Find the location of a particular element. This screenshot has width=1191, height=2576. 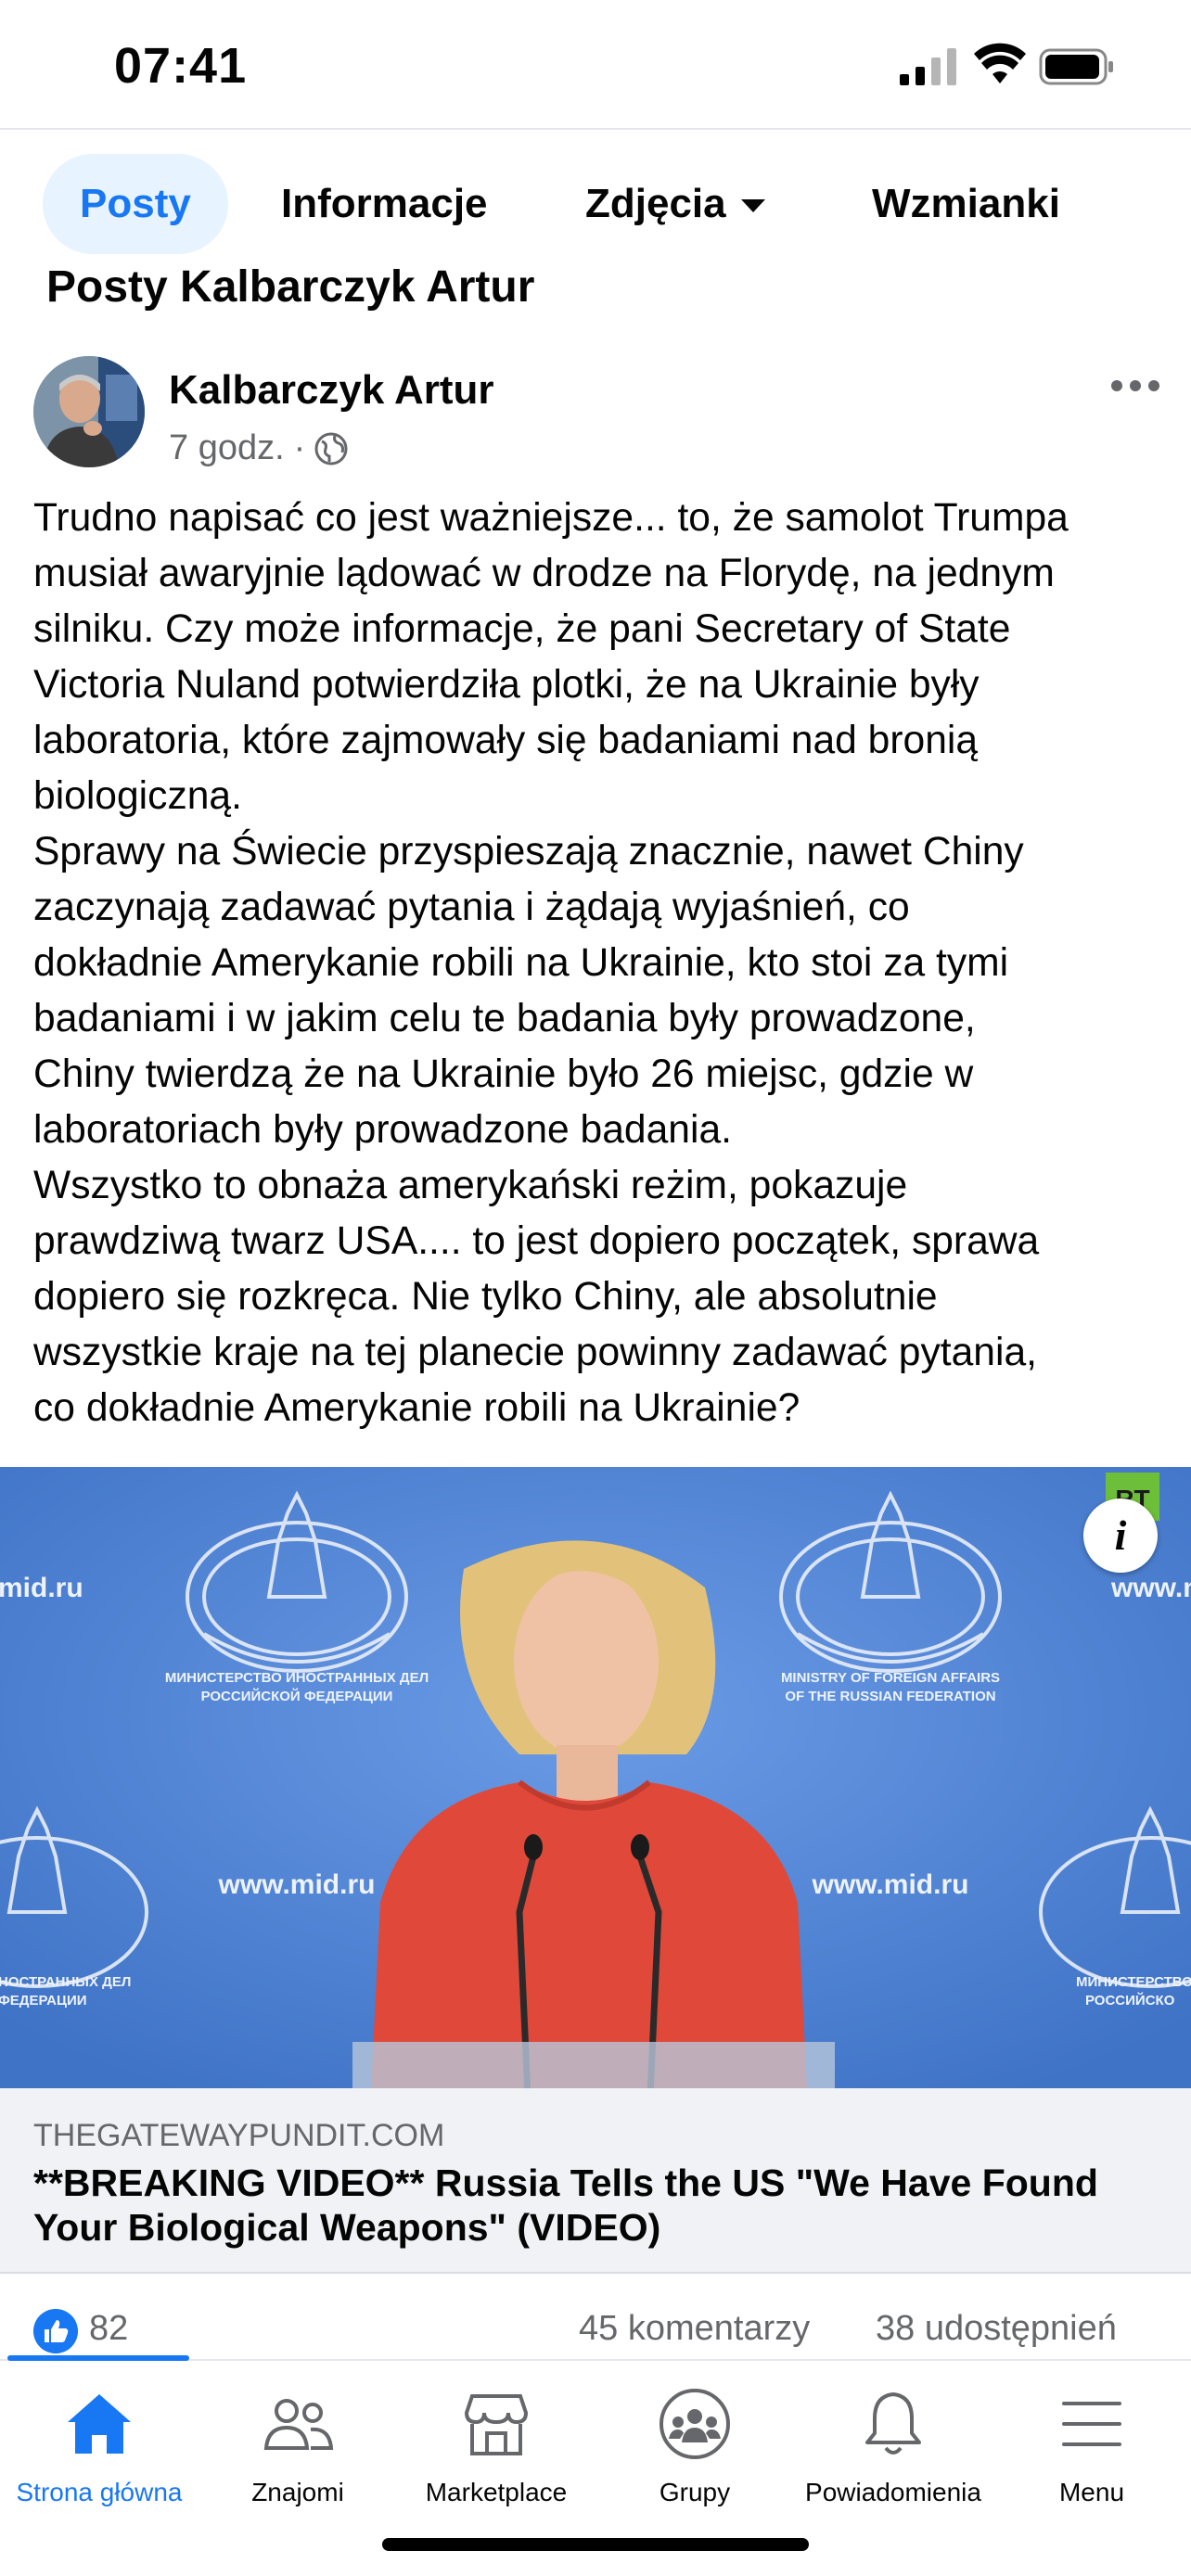

marketplace-icon is located at coordinates (497, 2424).